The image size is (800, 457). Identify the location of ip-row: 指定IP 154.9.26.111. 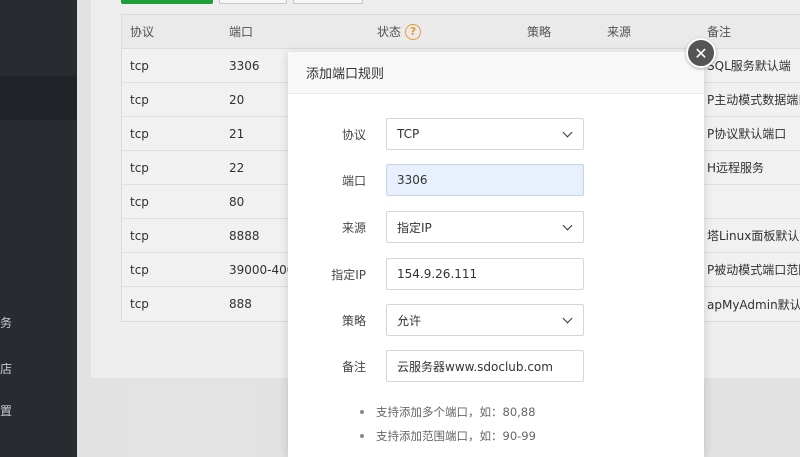
(496, 274).